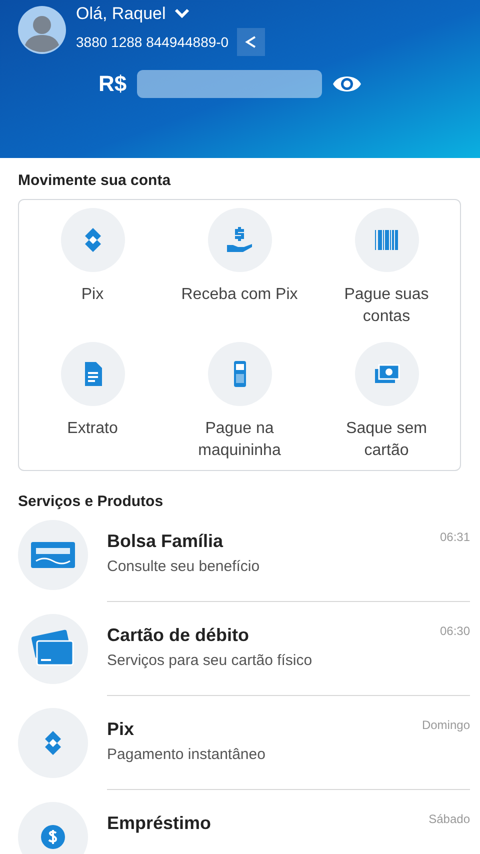 This screenshot has height=854, width=480. Describe the element at coordinates (386, 268) in the screenshot. I see `action-button: Pague suas contas` at that location.